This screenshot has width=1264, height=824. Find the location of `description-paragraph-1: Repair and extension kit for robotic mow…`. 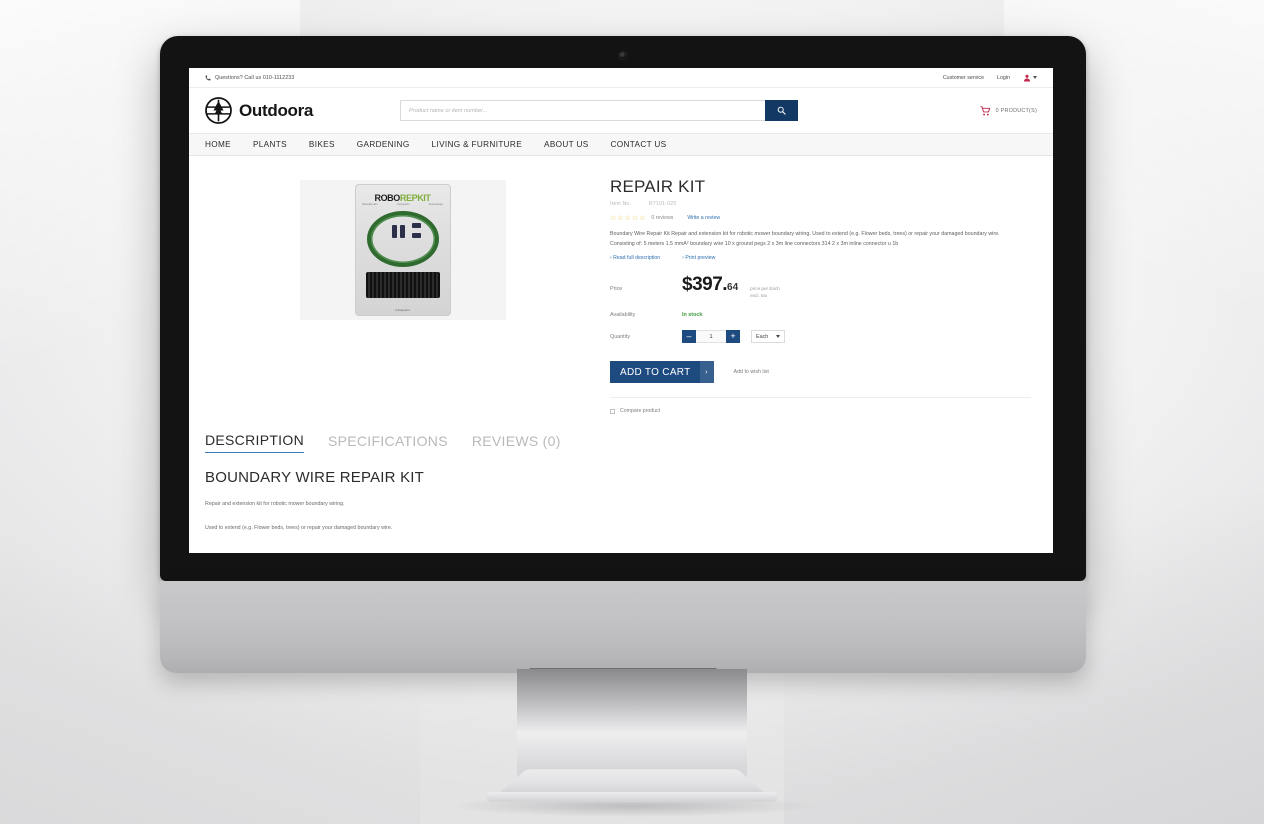

description-paragraph-1: Repair and extension kit for robotic mow… is located at coordinates (275, 504).